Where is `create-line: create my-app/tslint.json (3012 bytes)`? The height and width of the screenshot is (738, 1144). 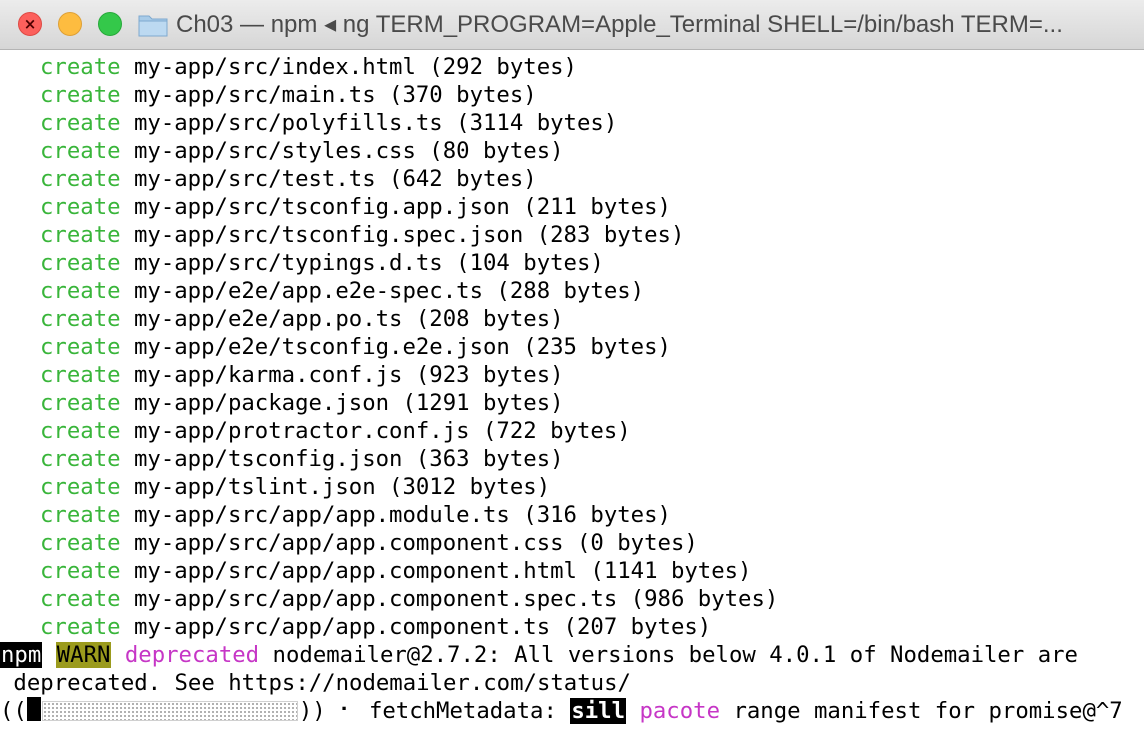
create-line: create my-app/tslint.json (3012 bytes) is located at coordinates (275, 487).